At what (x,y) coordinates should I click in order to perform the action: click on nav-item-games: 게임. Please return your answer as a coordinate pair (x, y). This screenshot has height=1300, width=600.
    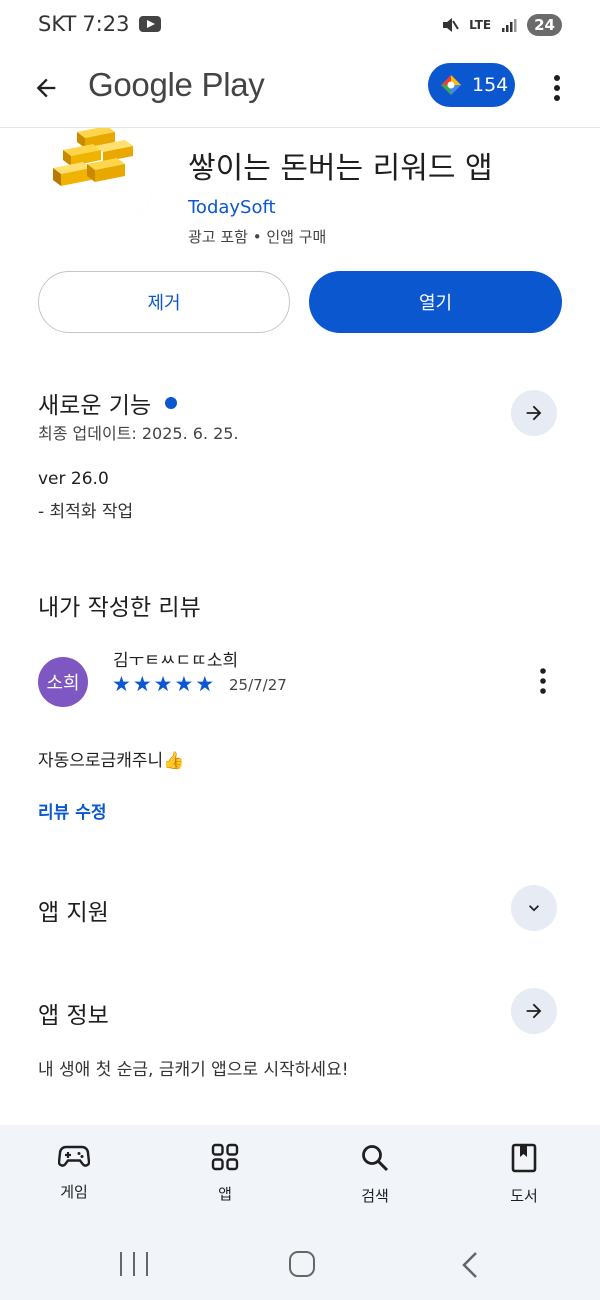
    Looking at the image, I should click on (74, 1172).